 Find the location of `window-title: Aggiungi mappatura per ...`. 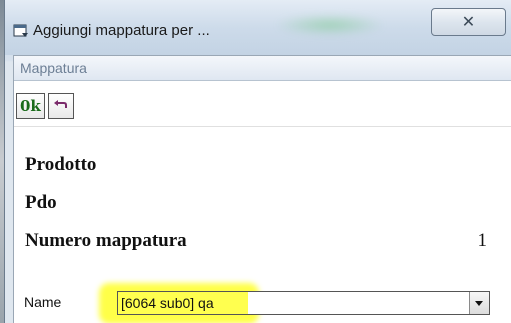

window-title: Aggiungi mappatura per ... is located at coordinates (121, 30).